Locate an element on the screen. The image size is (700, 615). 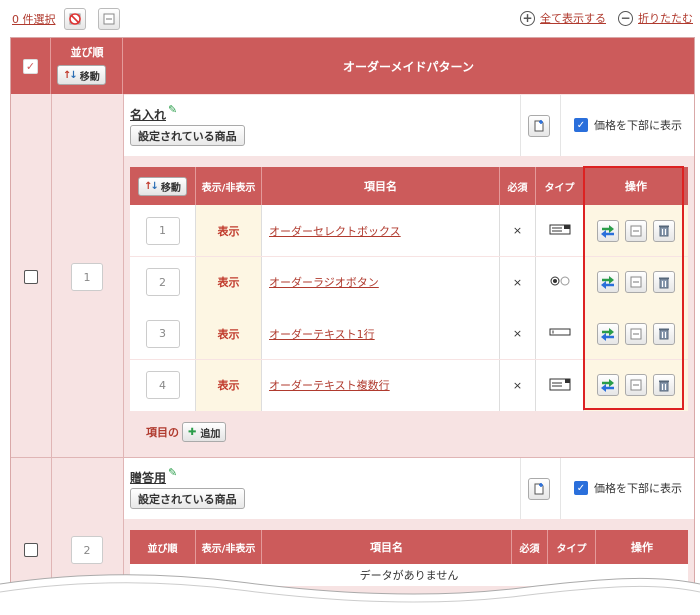
plus-circle-icon: + is located at coordinates (527, 18).